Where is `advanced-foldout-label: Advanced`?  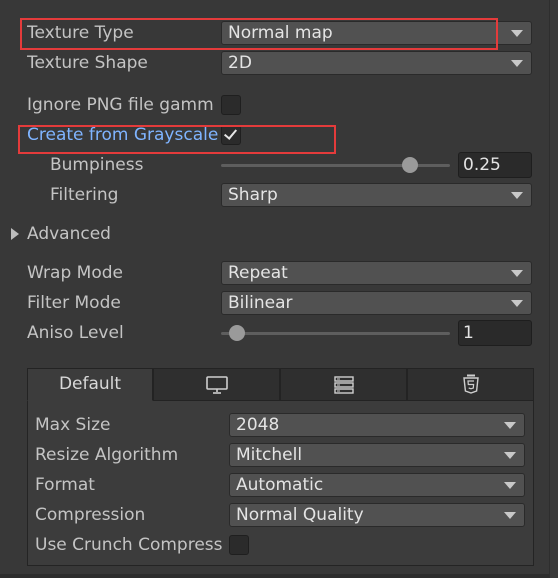 advanced-foldout-label: Advanced is located at coordinates (102, 234).